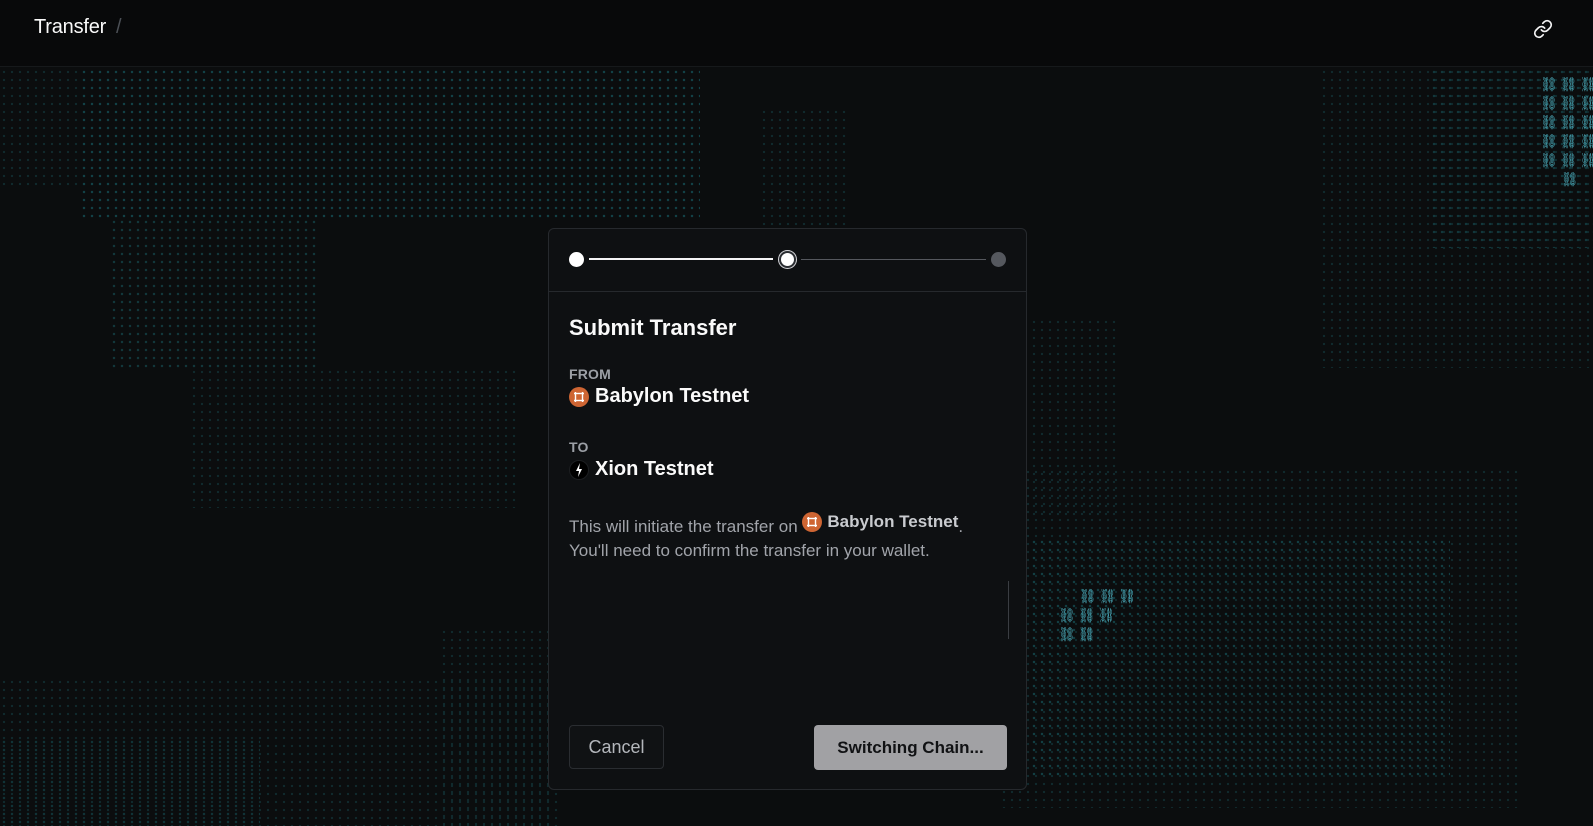  What do you see at coordinates (653, 327) in the screenshot?
I see `dialog-title: Submit Transfer` at bounding box center [653, 327].